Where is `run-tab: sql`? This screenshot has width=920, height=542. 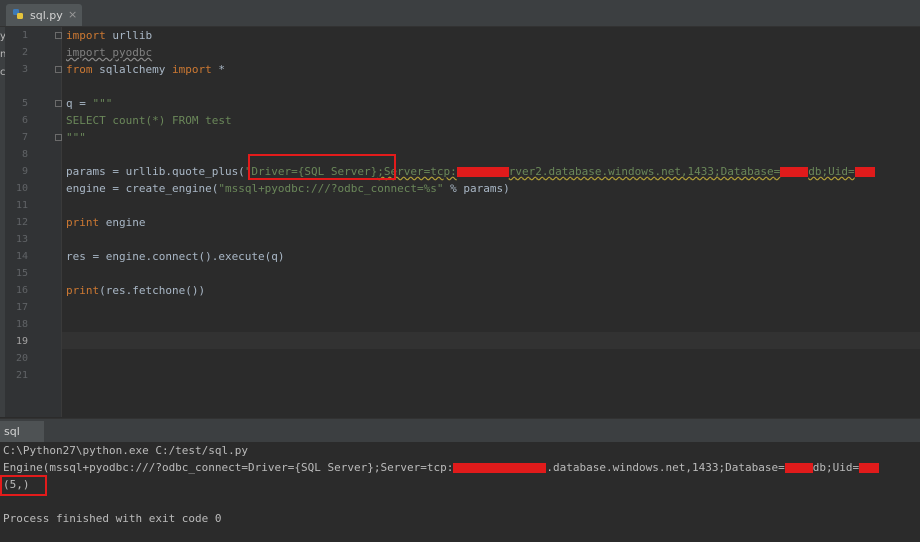 run-tab: sql is located at coordinates (22, 432).